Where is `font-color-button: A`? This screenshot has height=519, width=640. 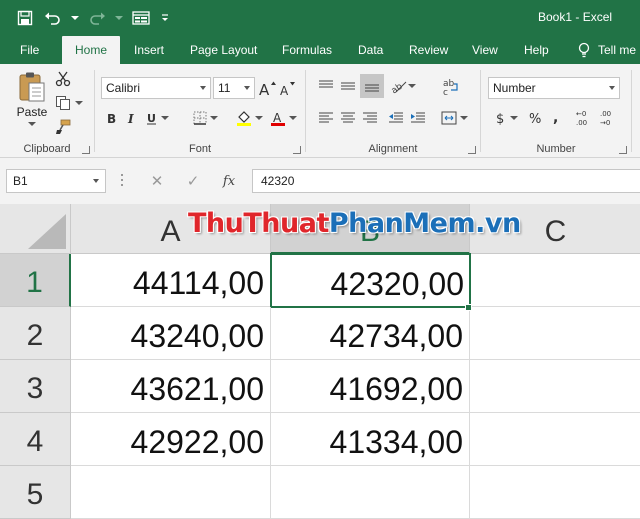
font-color-button: A is located at coordinates (283, 118).